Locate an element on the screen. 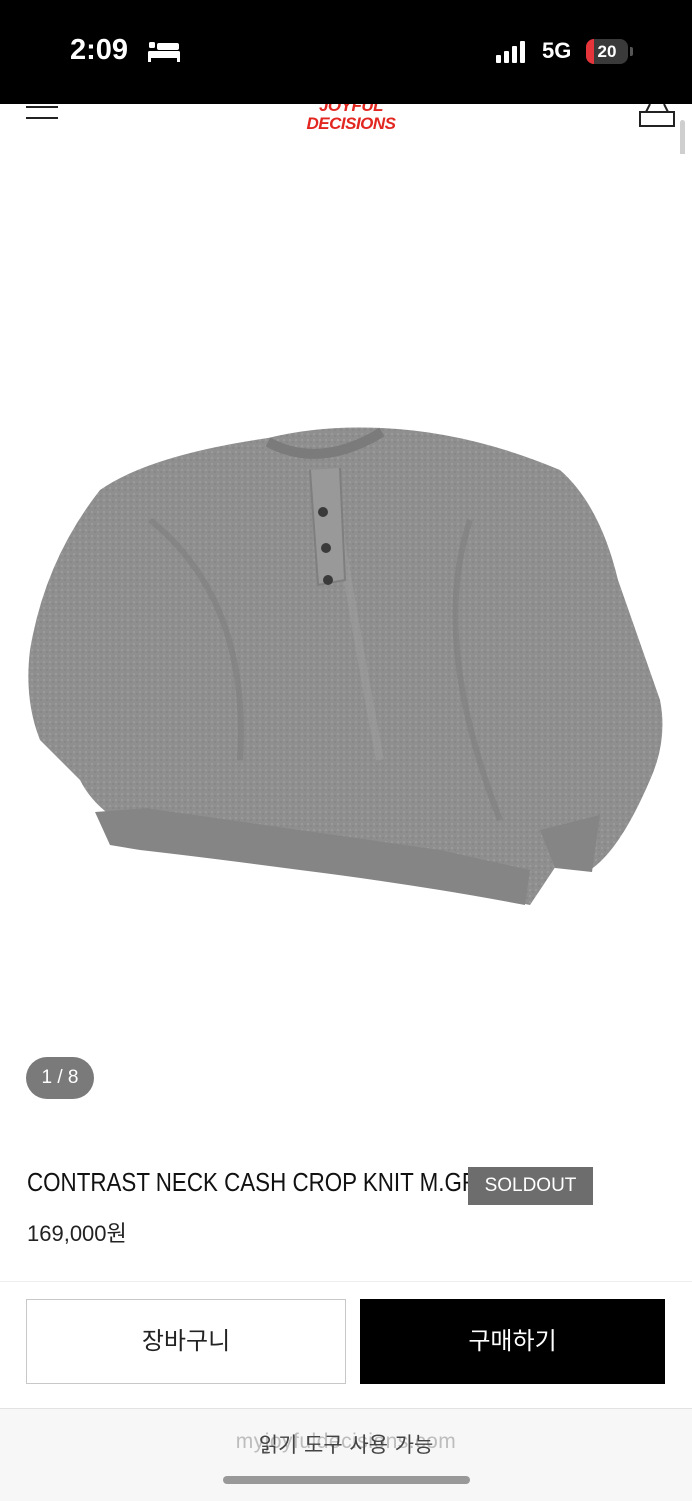 Image resolution: width=692 pixels, height=1501 pixels. divider is located at coordinates (346, 1281).